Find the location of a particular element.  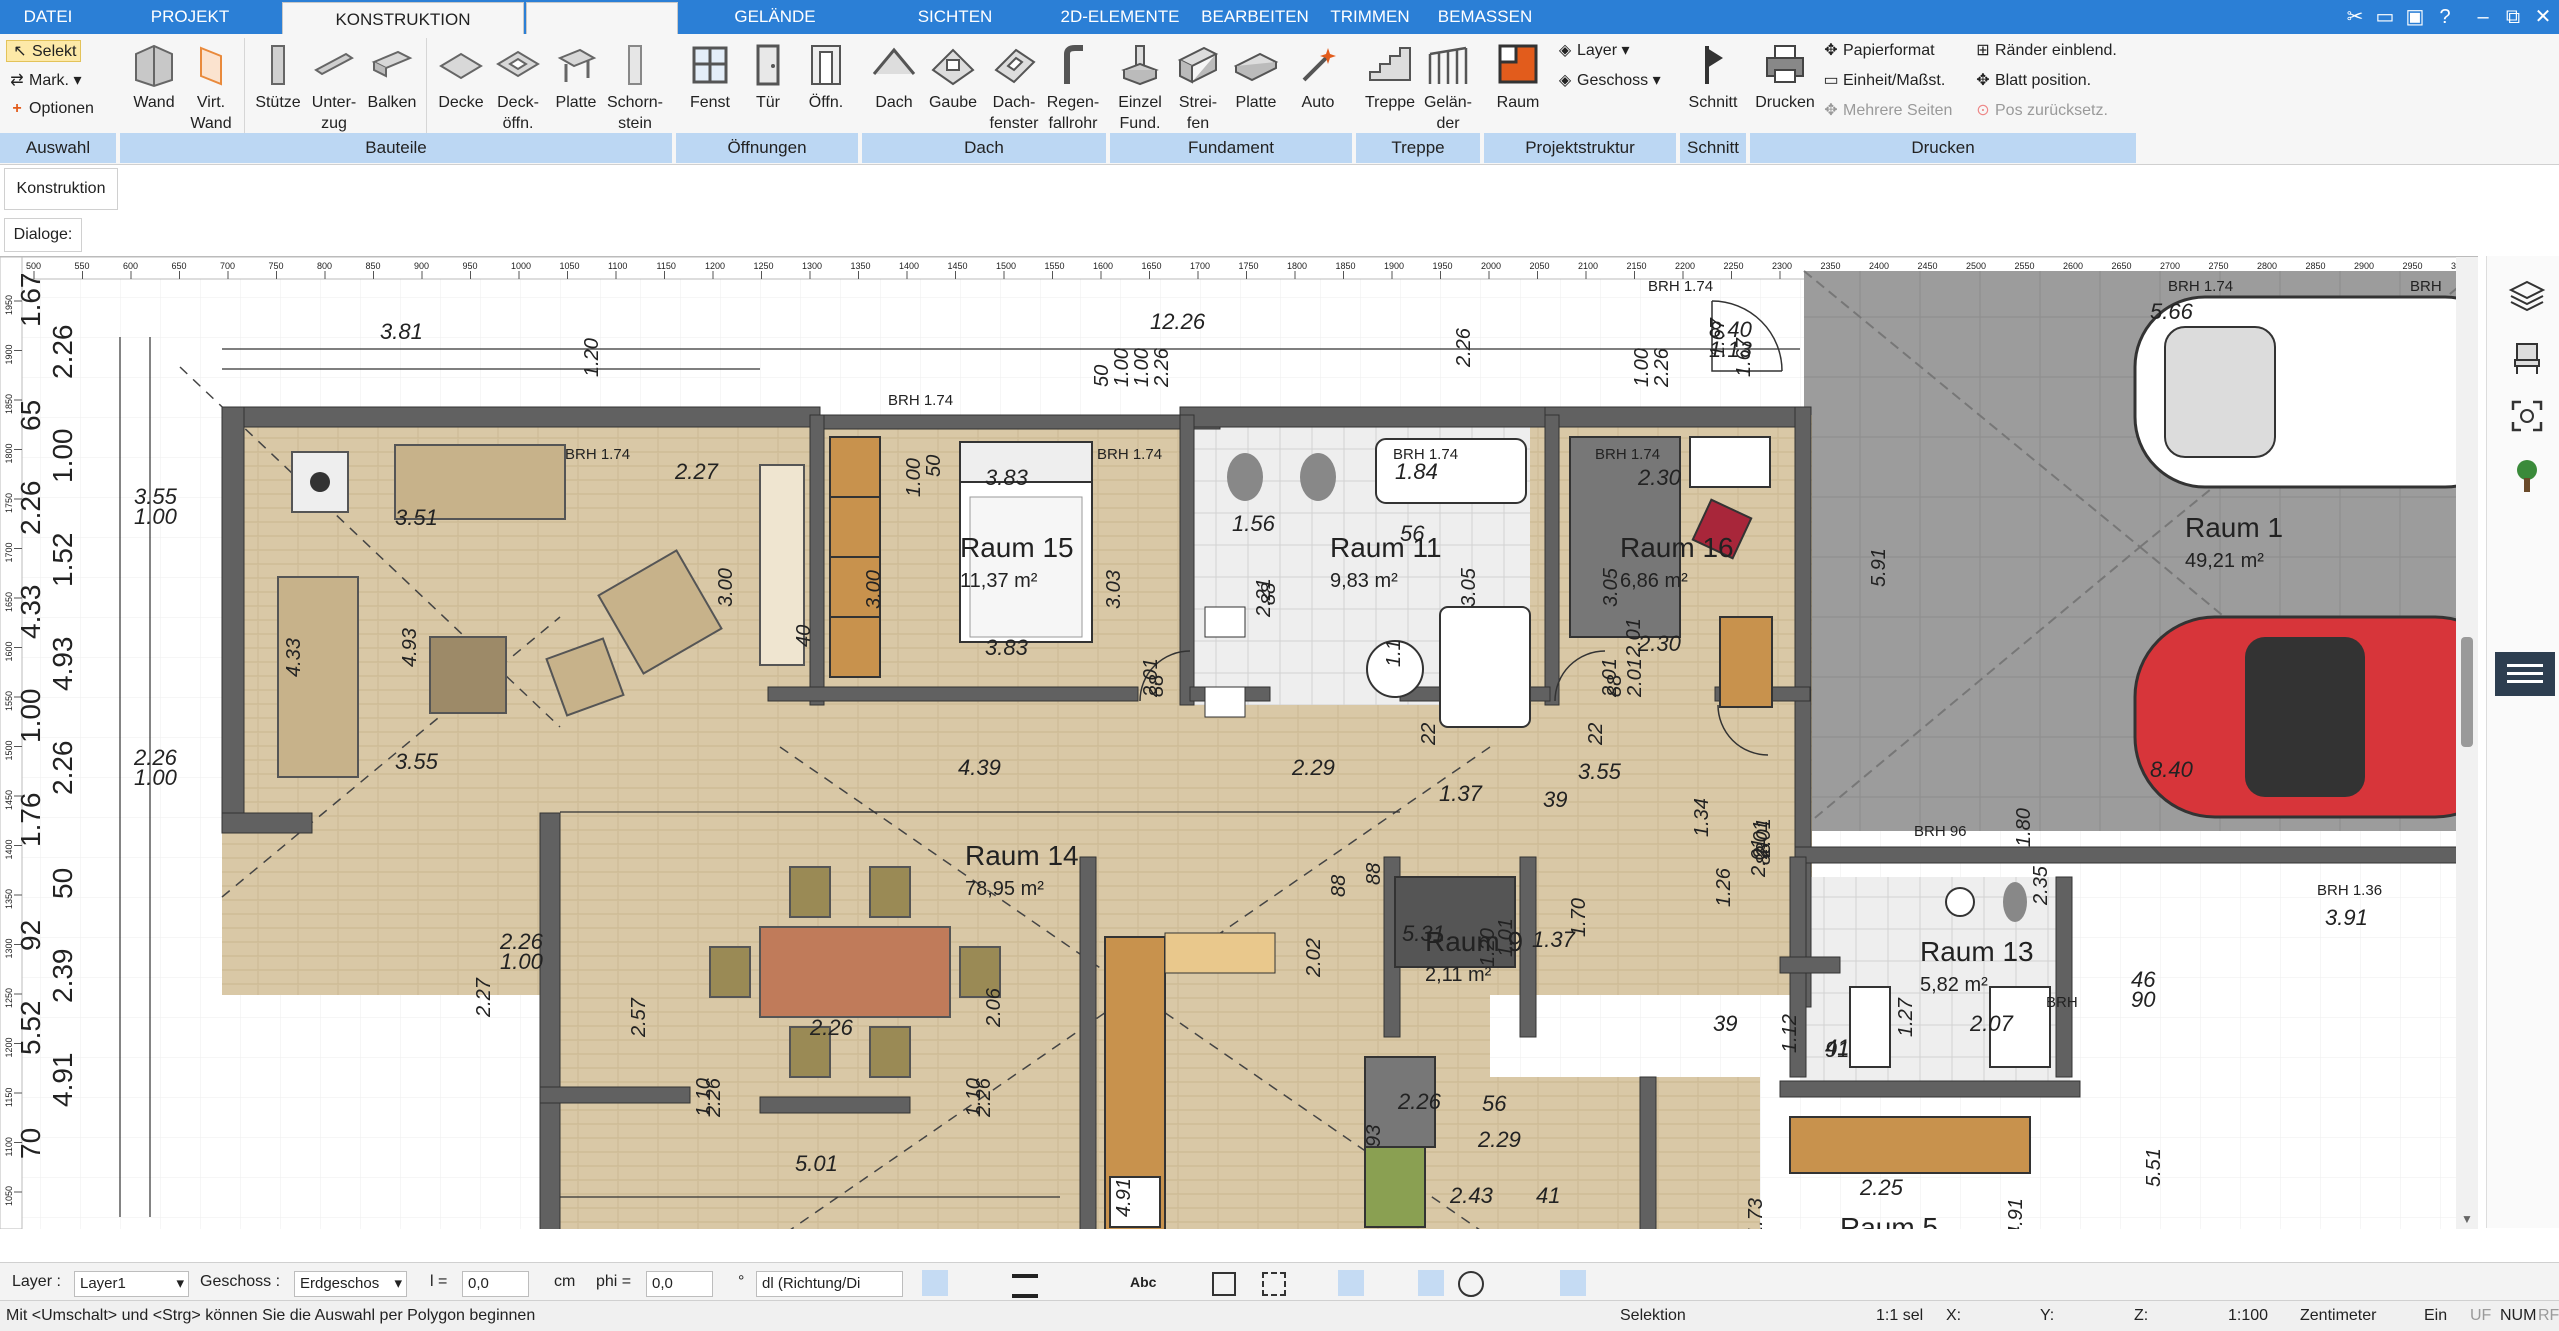

ruler-left-label: 1200 is located at coordinates (9, 1047).